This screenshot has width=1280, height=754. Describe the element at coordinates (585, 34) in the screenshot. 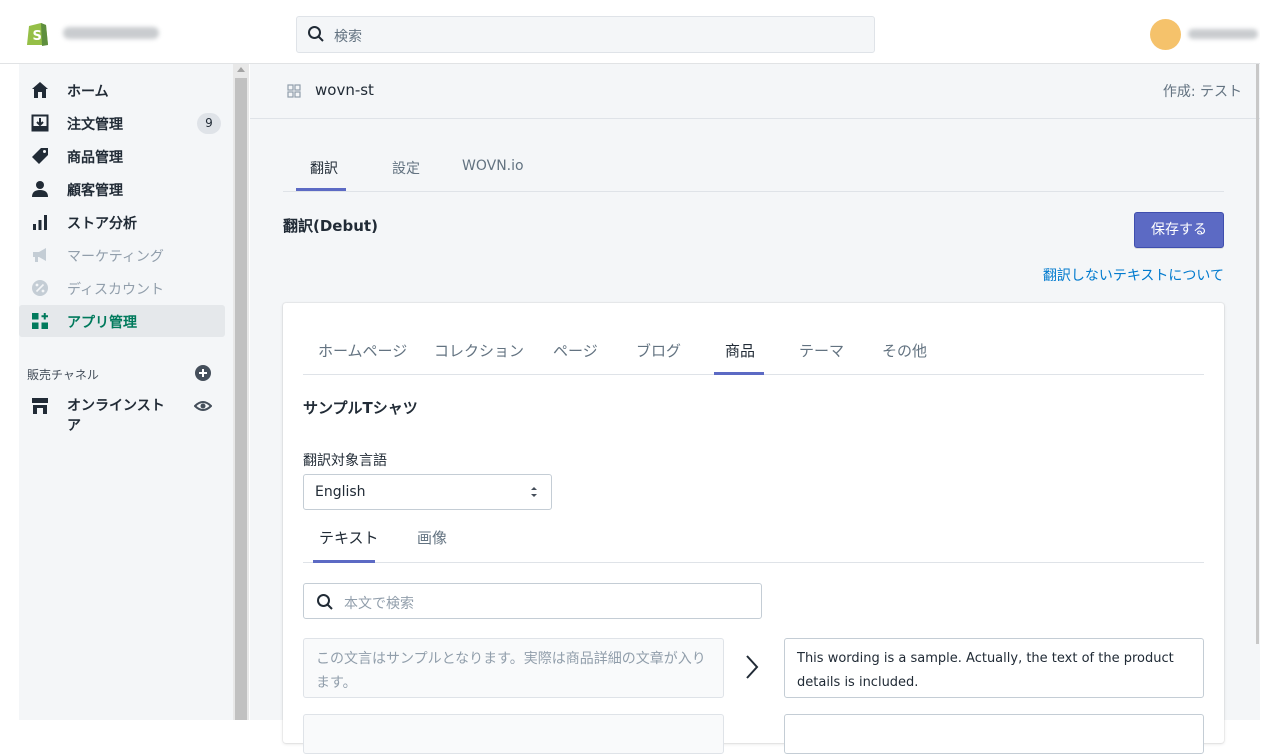

I see `global-search-input: 検索` at that location.